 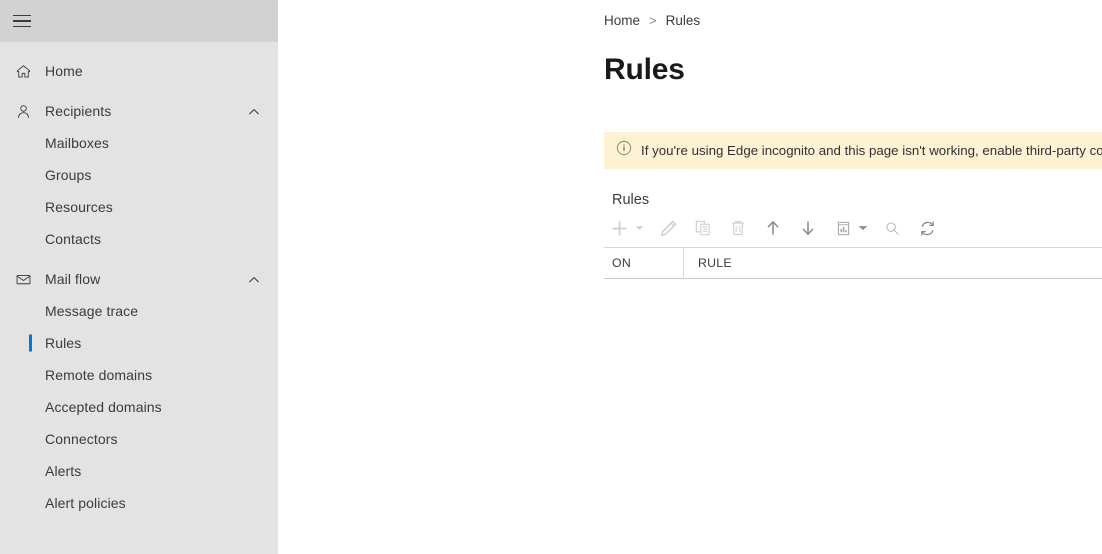 What do you see at coordinates (843, 228) in the screenshot?
I see `reports-button` at bounding box center [843, 228].